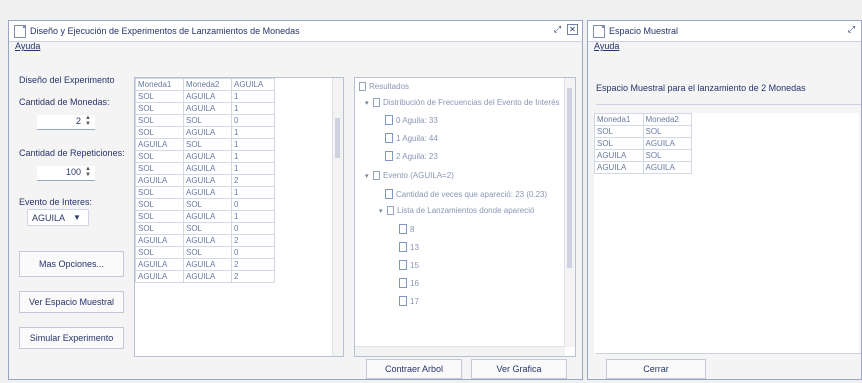 This screenshot has height=383, width=862. I want to click on tree-leaf: 0 Aguila: 33, so click(411, 120).